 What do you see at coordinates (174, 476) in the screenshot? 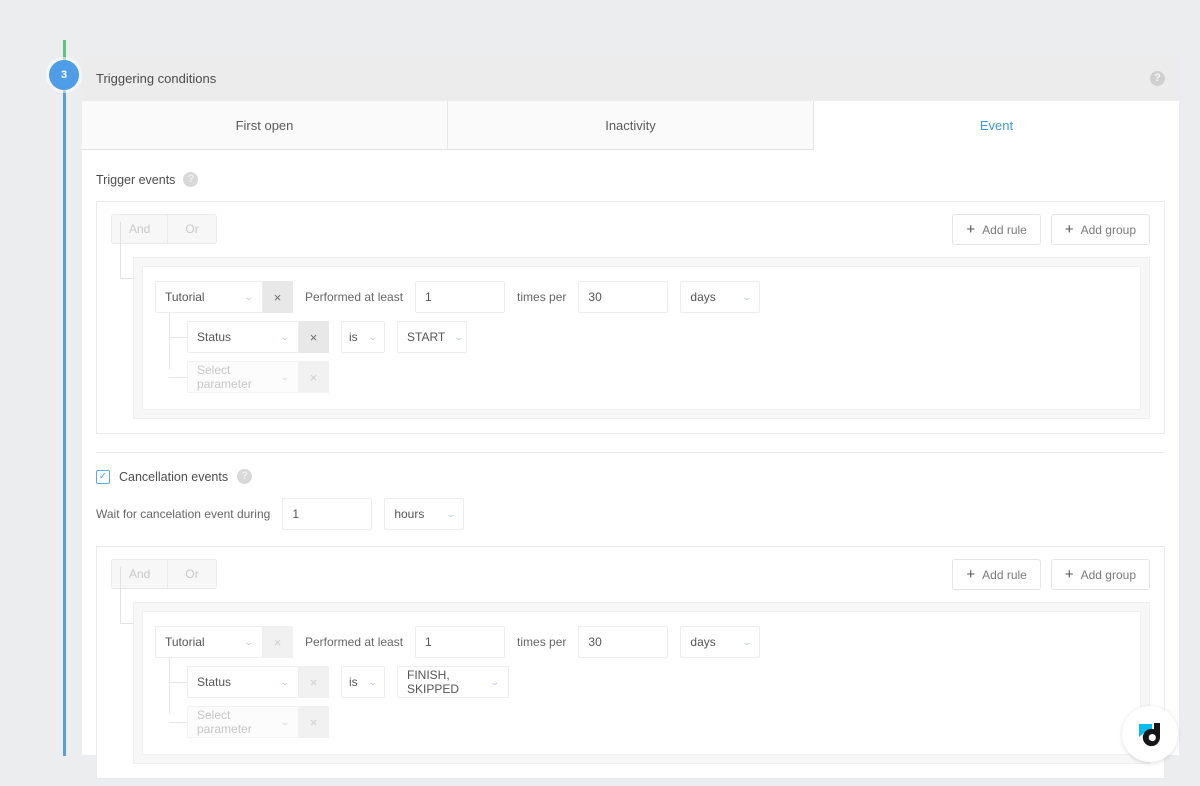
I see `cancellation-events-label: Cancellation events` at bounding box center [174, 476].